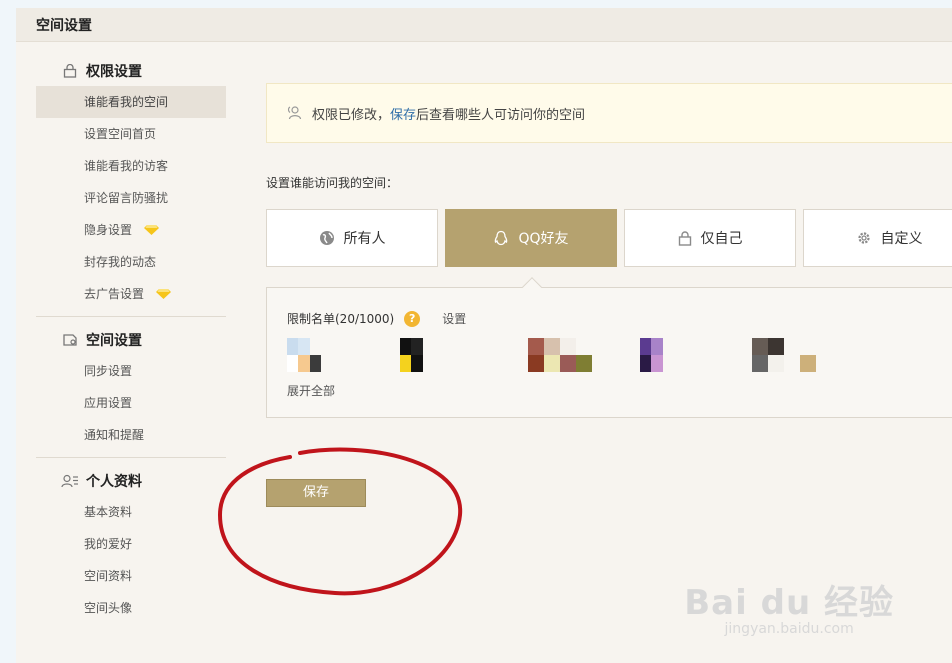  What do you see at coordinates (340, 521) in the screenshot?
I see `annotation-circle` at bounding box center [340, 521].